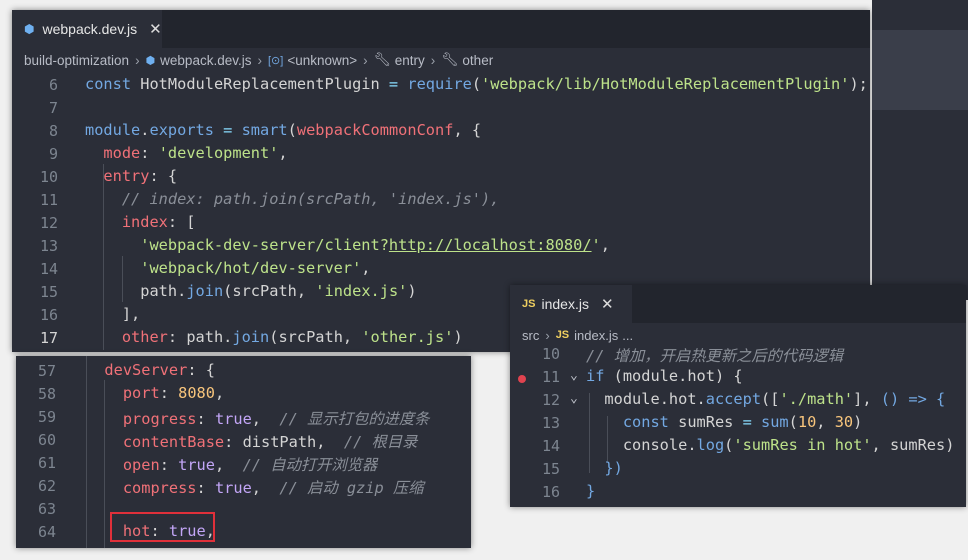  Describe the element at coordinates (48, 269) in the screenshot. I see `line-number: 14` at that location.